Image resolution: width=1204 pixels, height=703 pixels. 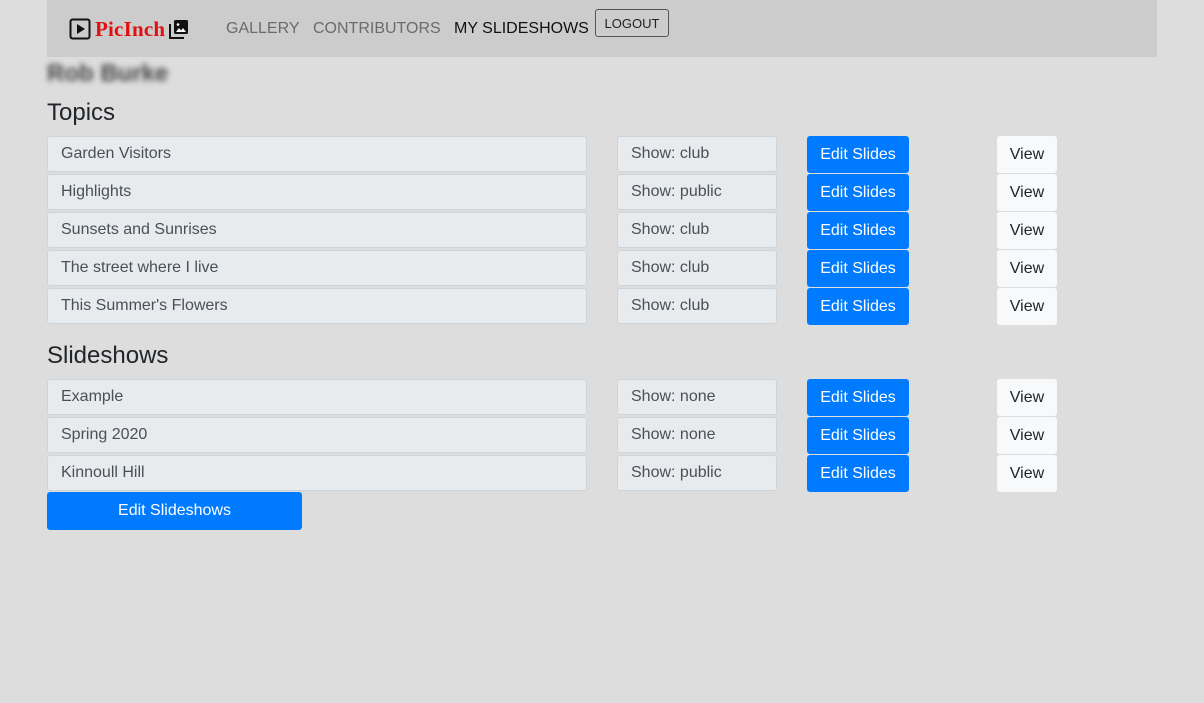 I want to click on slideshow-title: Example, so click(x=317, y=397).